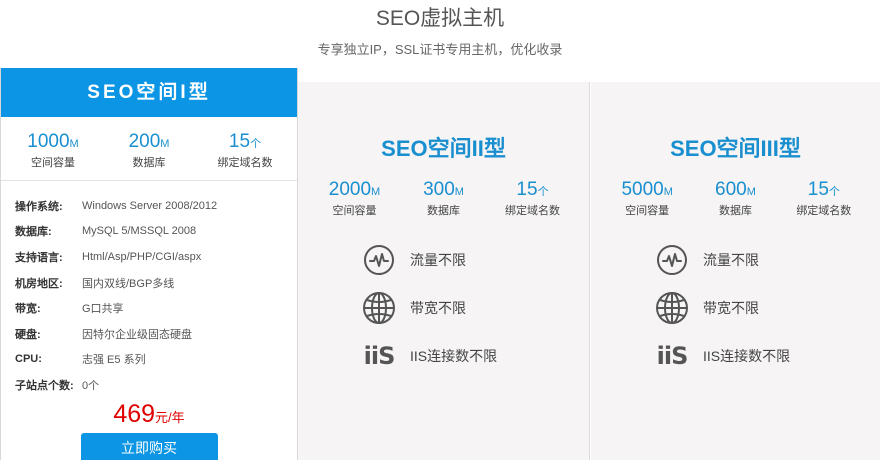 The image size is (880, 460). I want to click on spec-row-datacenter: 机房地区: 国内双线/BGP多线, so click(149, 283).